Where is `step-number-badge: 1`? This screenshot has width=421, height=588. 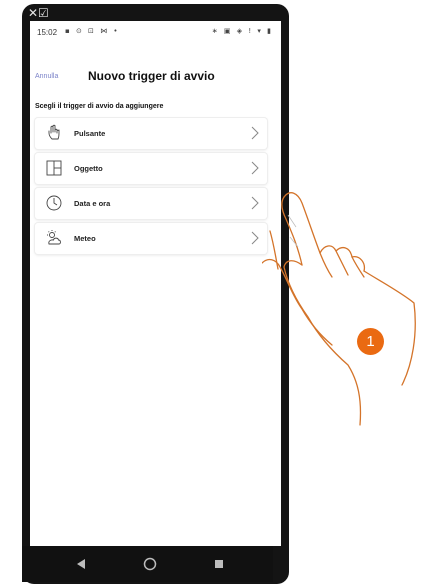 step-number-badge: 1 is located at coordinates (370, 341).